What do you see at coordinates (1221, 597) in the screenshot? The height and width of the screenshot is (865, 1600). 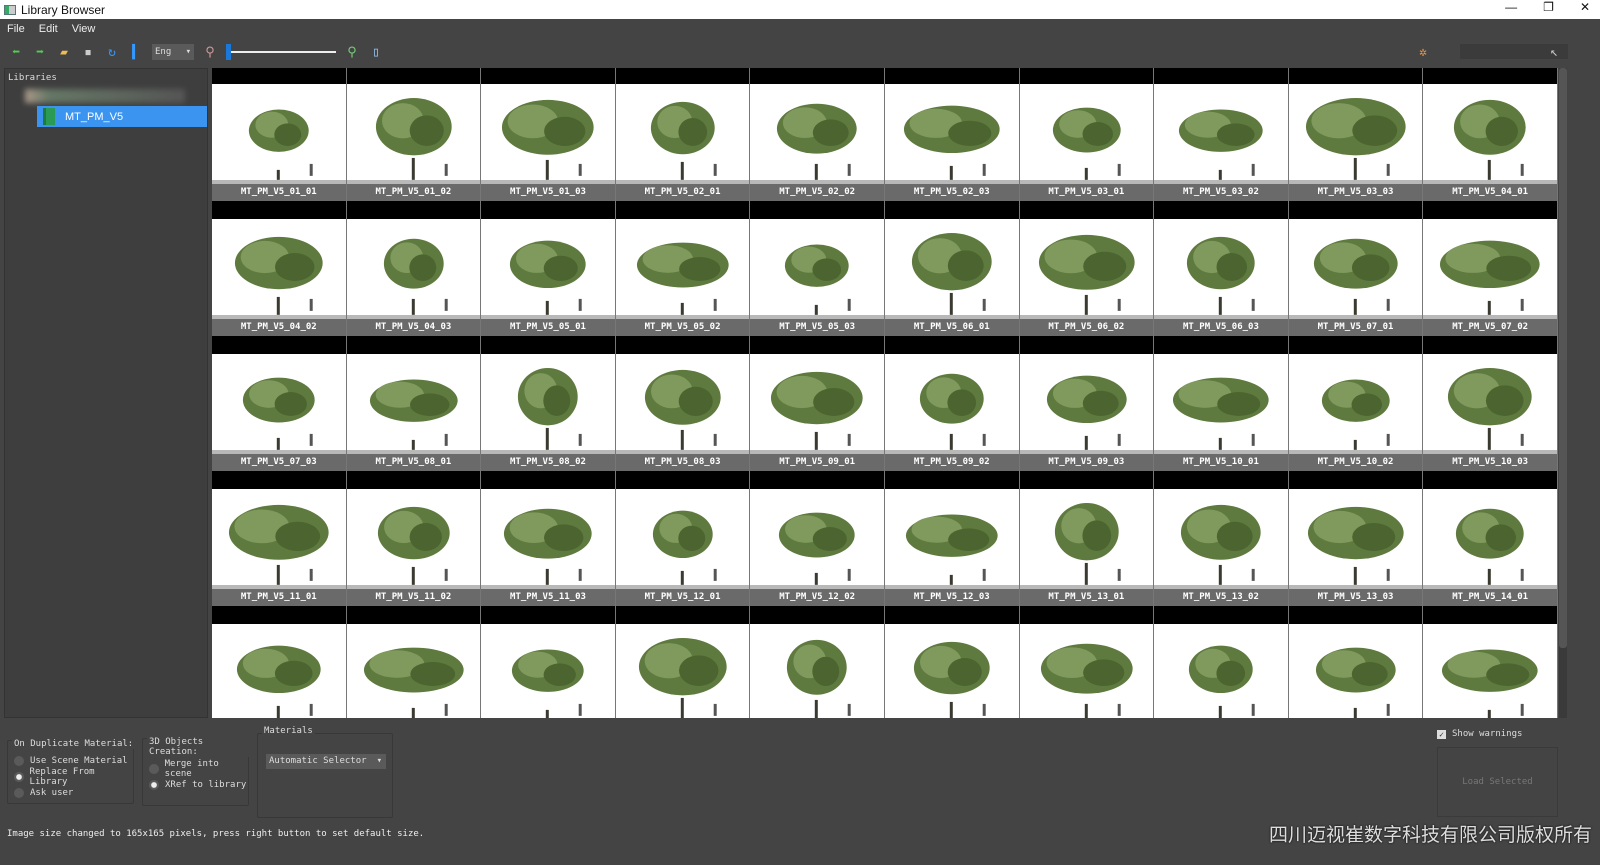 I see `thumbnail-label: MT_PM_V5_13_02` at bounding box center [1221, 597].